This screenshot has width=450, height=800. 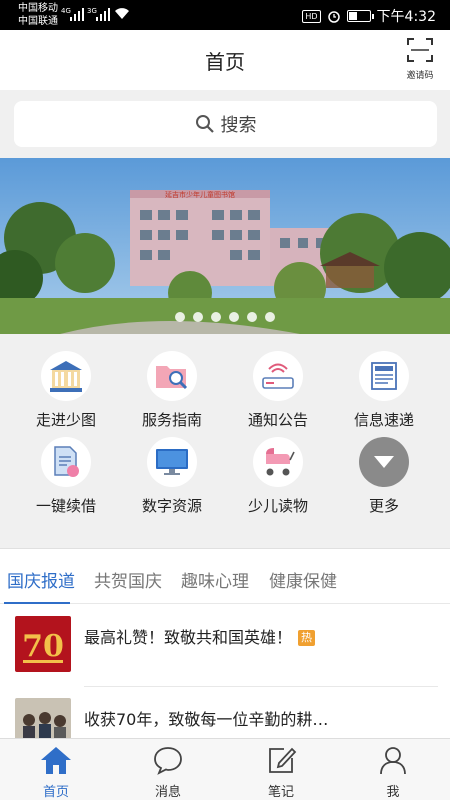 I want to click on feature-label: 服务指南, so click(x=171, y=420).